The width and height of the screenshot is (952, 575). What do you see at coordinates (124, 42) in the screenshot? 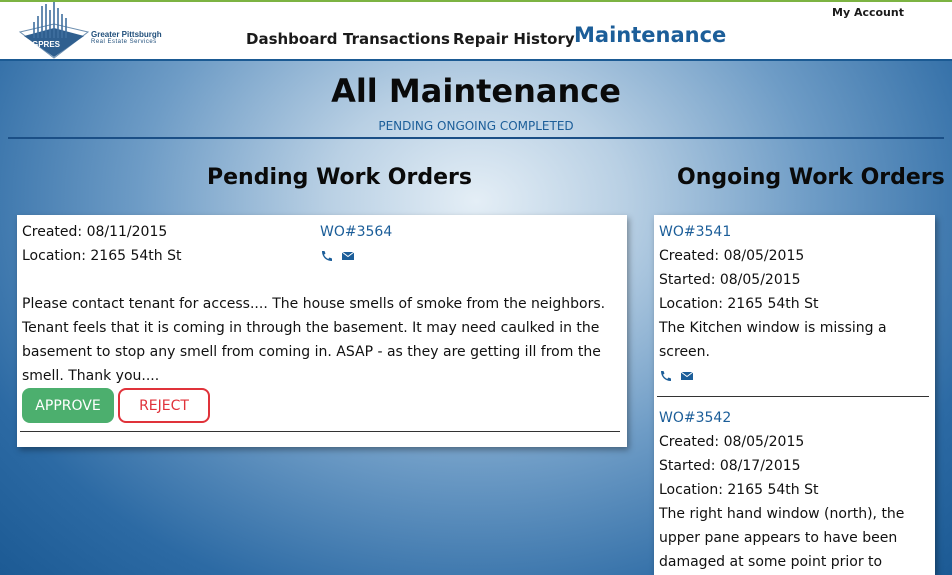
I see `logo-brand-subtitle: Real Estate Services` at bounding box center [124, 42].